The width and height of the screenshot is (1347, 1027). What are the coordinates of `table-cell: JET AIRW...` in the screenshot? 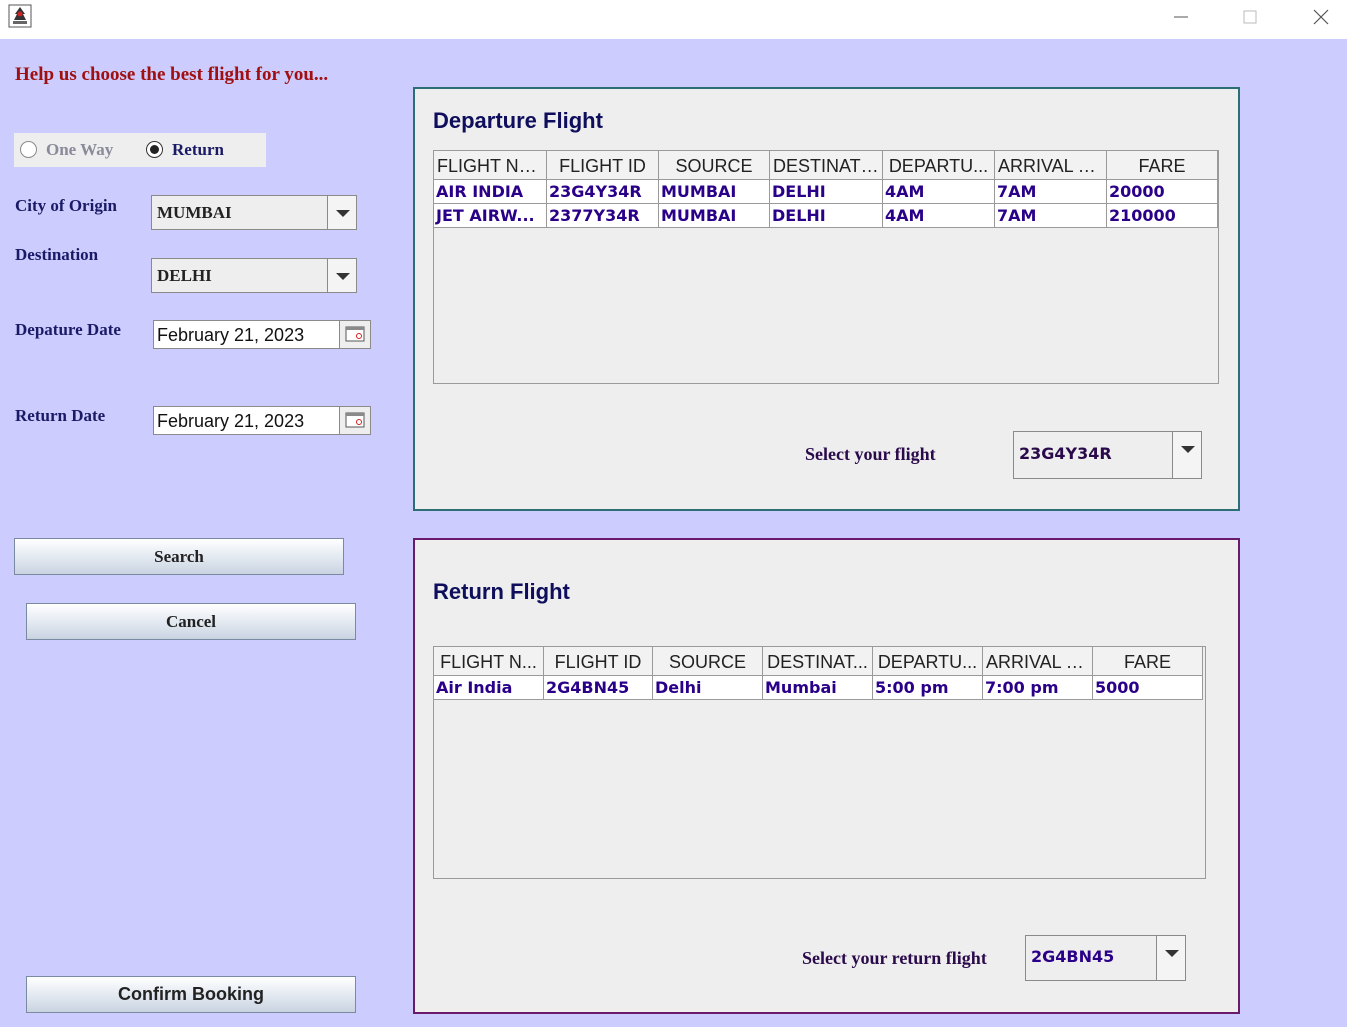 It's located at (490, 216).